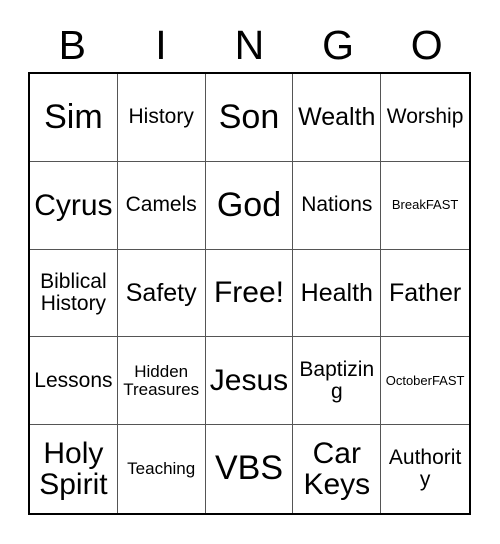  I want to click on bingo-cell-label: Worship, so click(425, 117).